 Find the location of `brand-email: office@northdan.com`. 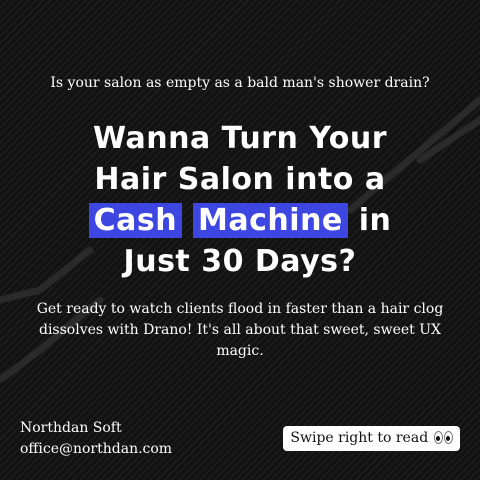

brand-email: office@northdan.com is located at coordinates (96, 449).